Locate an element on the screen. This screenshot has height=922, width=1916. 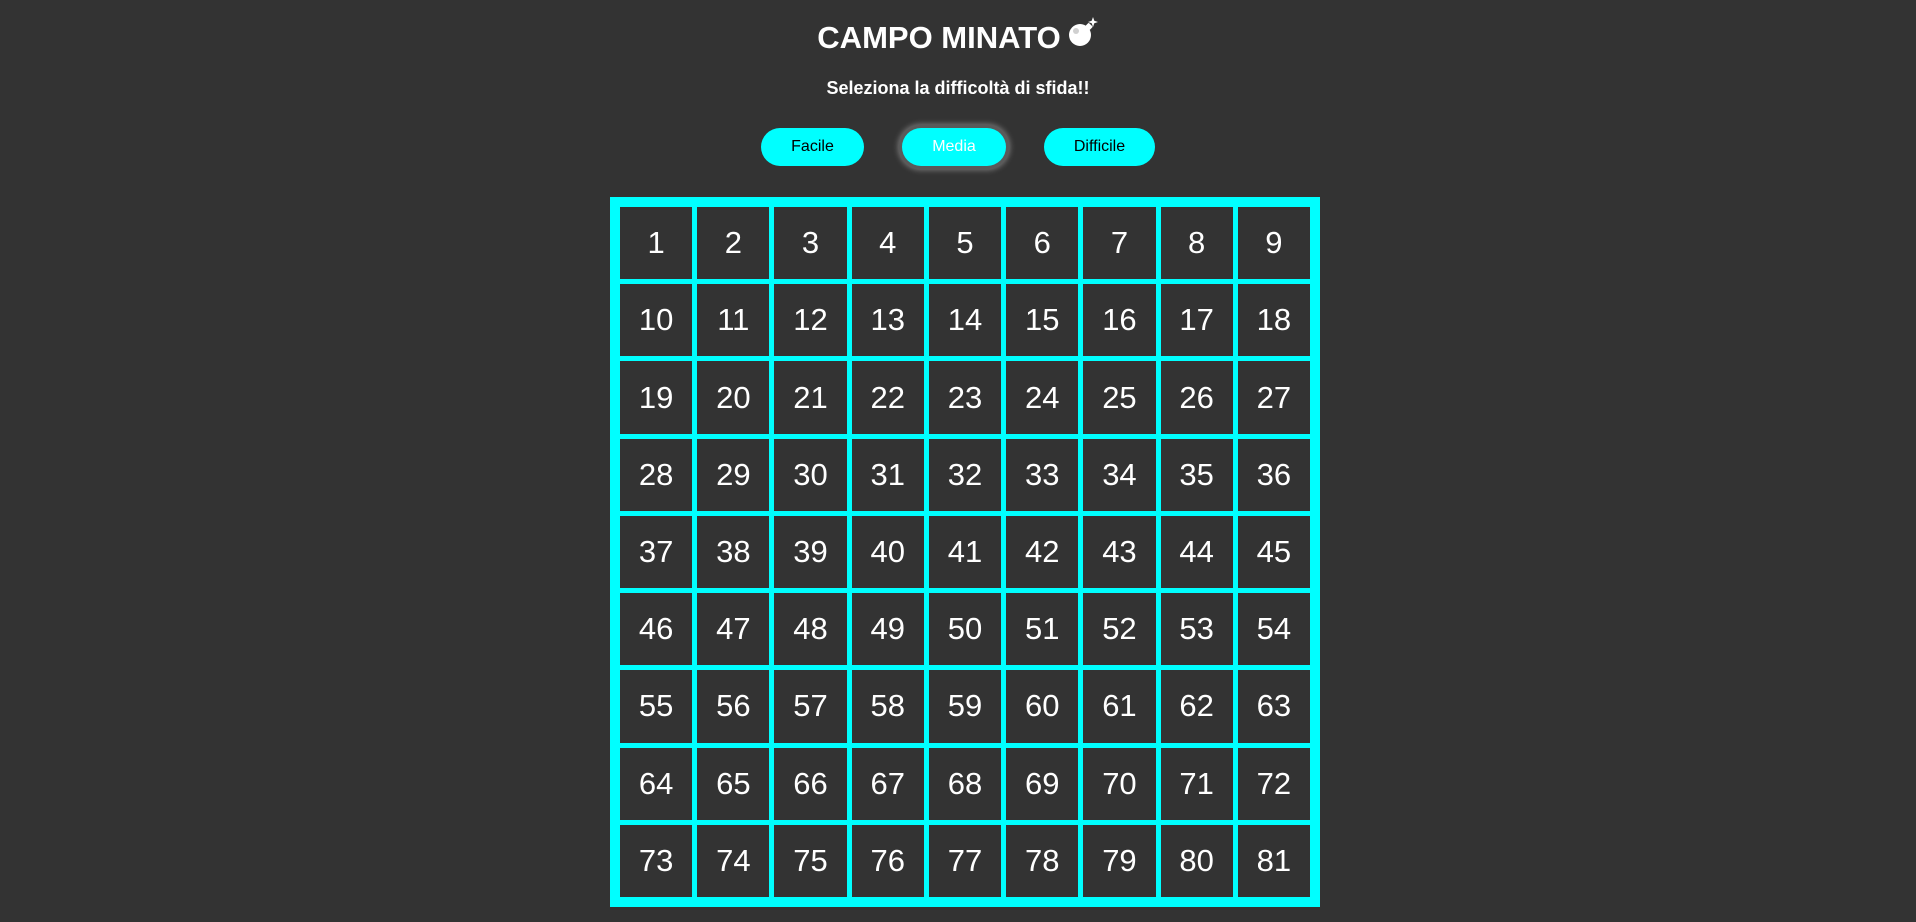
board-cell: 35 is located at coordinates (1196, 474).